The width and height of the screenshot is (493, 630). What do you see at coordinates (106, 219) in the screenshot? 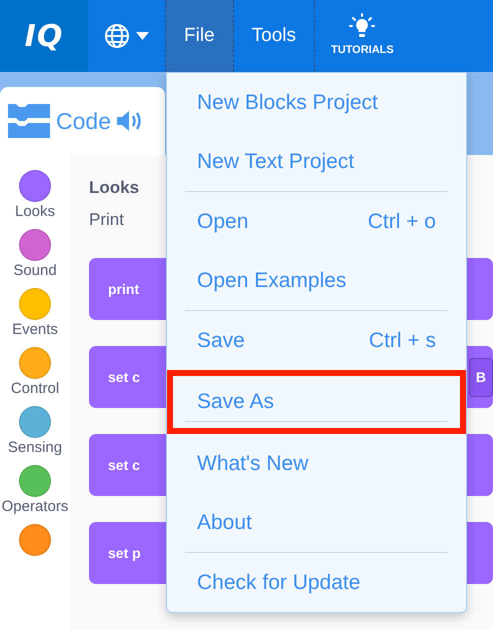
I see `section-subheading: Print` at bounding box center [106, 219].